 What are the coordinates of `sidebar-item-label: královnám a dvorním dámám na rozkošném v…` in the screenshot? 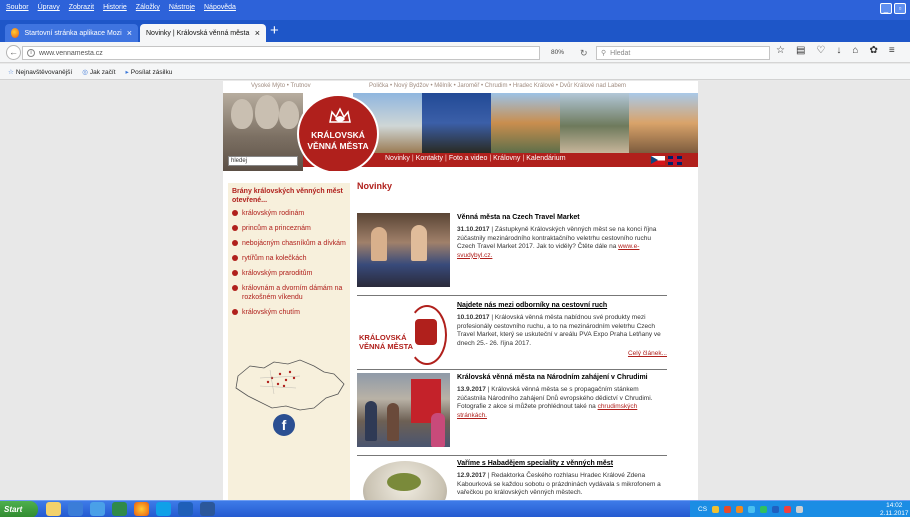 It's located at (292, 293).